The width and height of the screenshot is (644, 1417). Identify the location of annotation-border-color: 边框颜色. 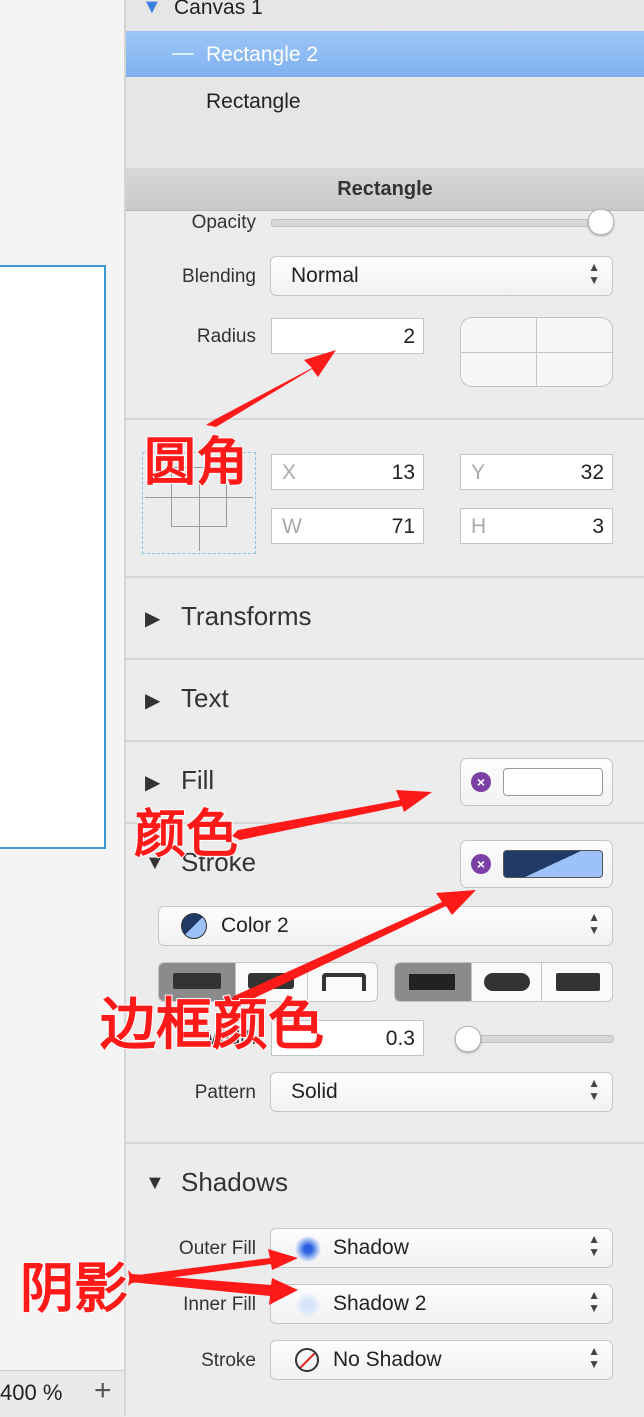
(212, 1025).